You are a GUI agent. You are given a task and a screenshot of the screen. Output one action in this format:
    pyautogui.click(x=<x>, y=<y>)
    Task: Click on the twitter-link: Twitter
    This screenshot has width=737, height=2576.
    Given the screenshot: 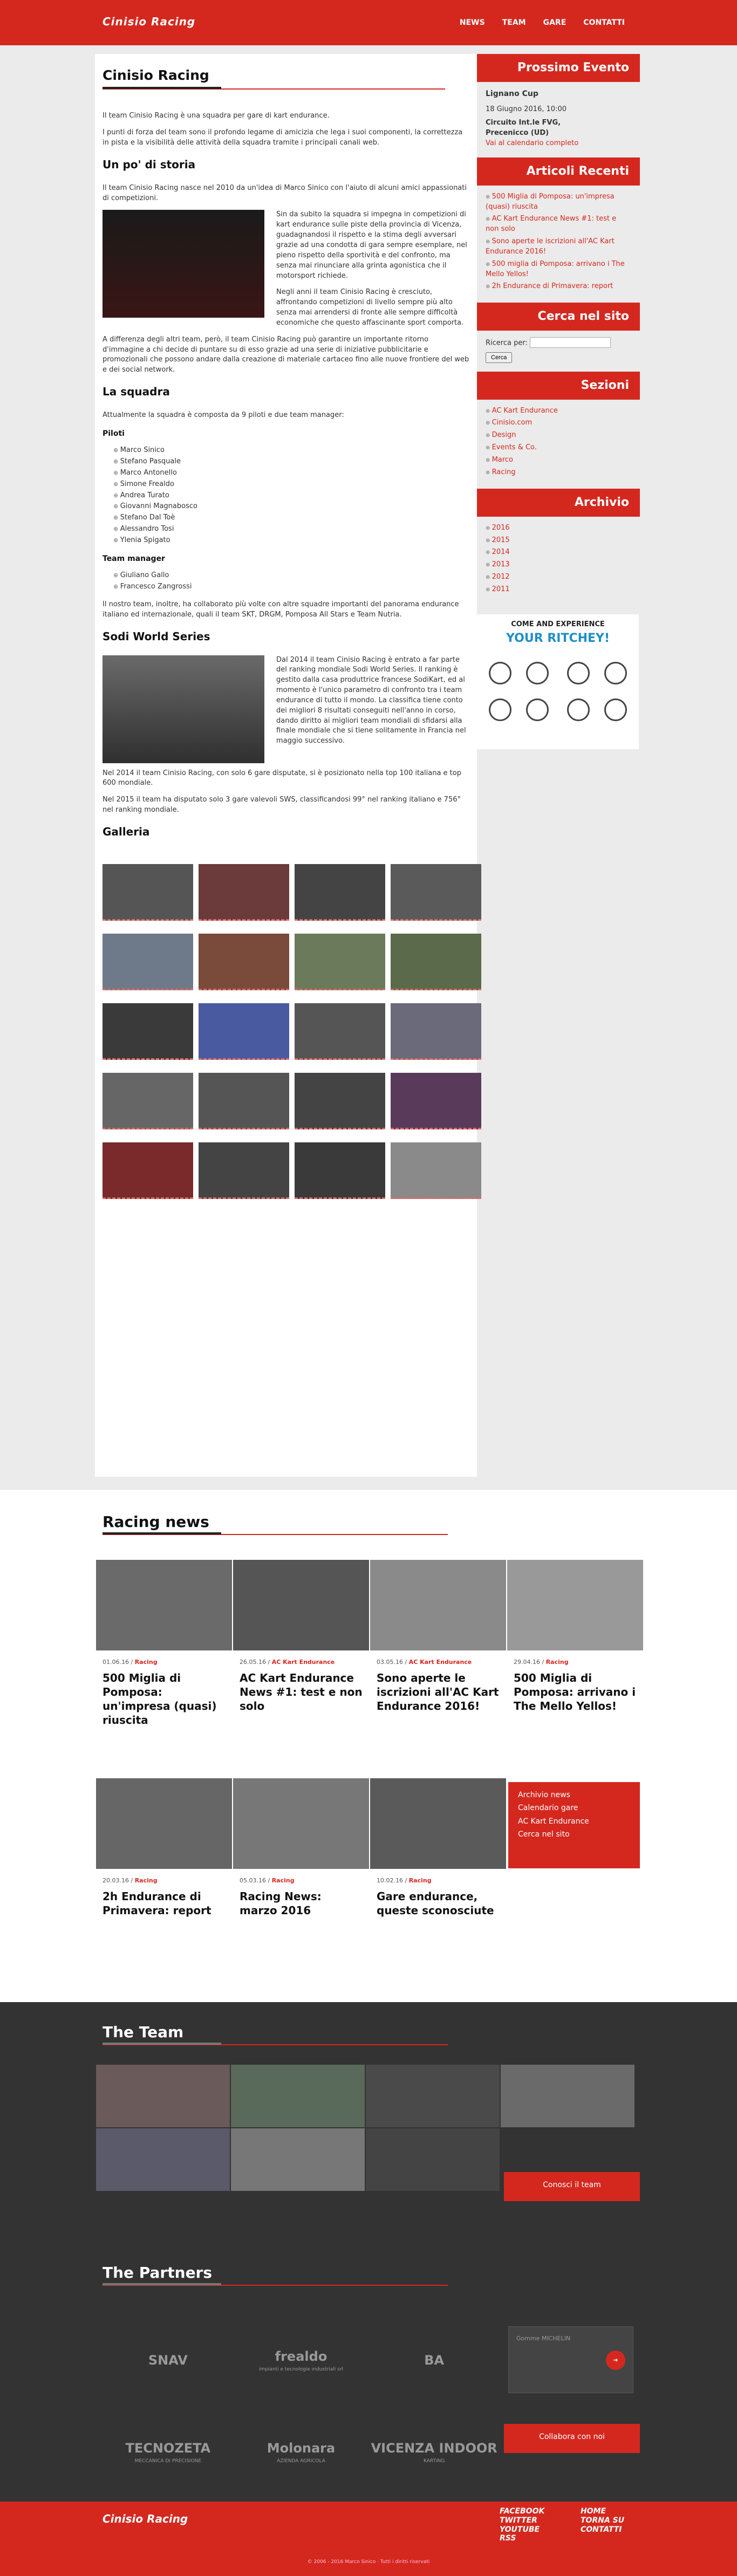 What is the action you would take?
    pyautogui.click(x=522, y=2521)
    